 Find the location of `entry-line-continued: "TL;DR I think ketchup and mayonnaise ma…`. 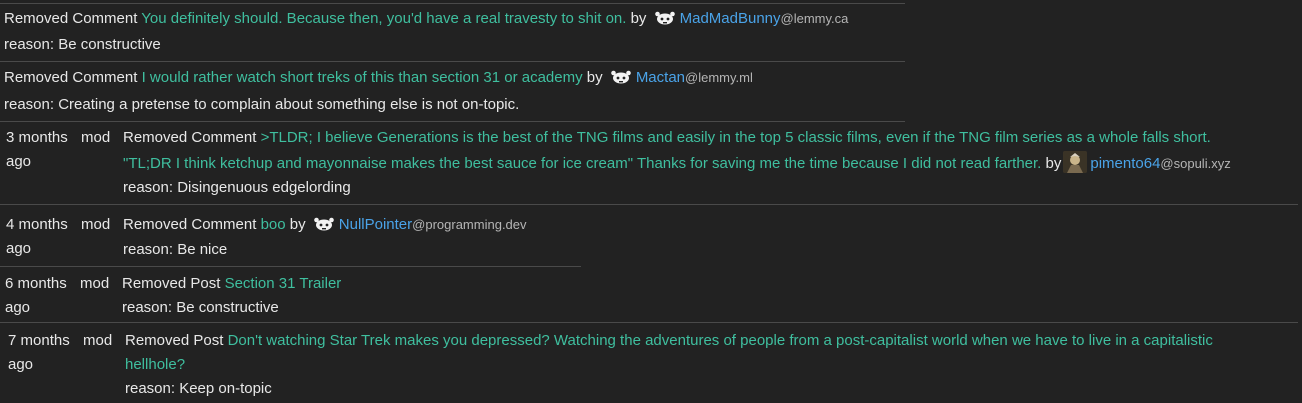

entry-line-continued: "TL;DR I think ketchup and mayonnaise ma… is located at coordinates (677, 162).